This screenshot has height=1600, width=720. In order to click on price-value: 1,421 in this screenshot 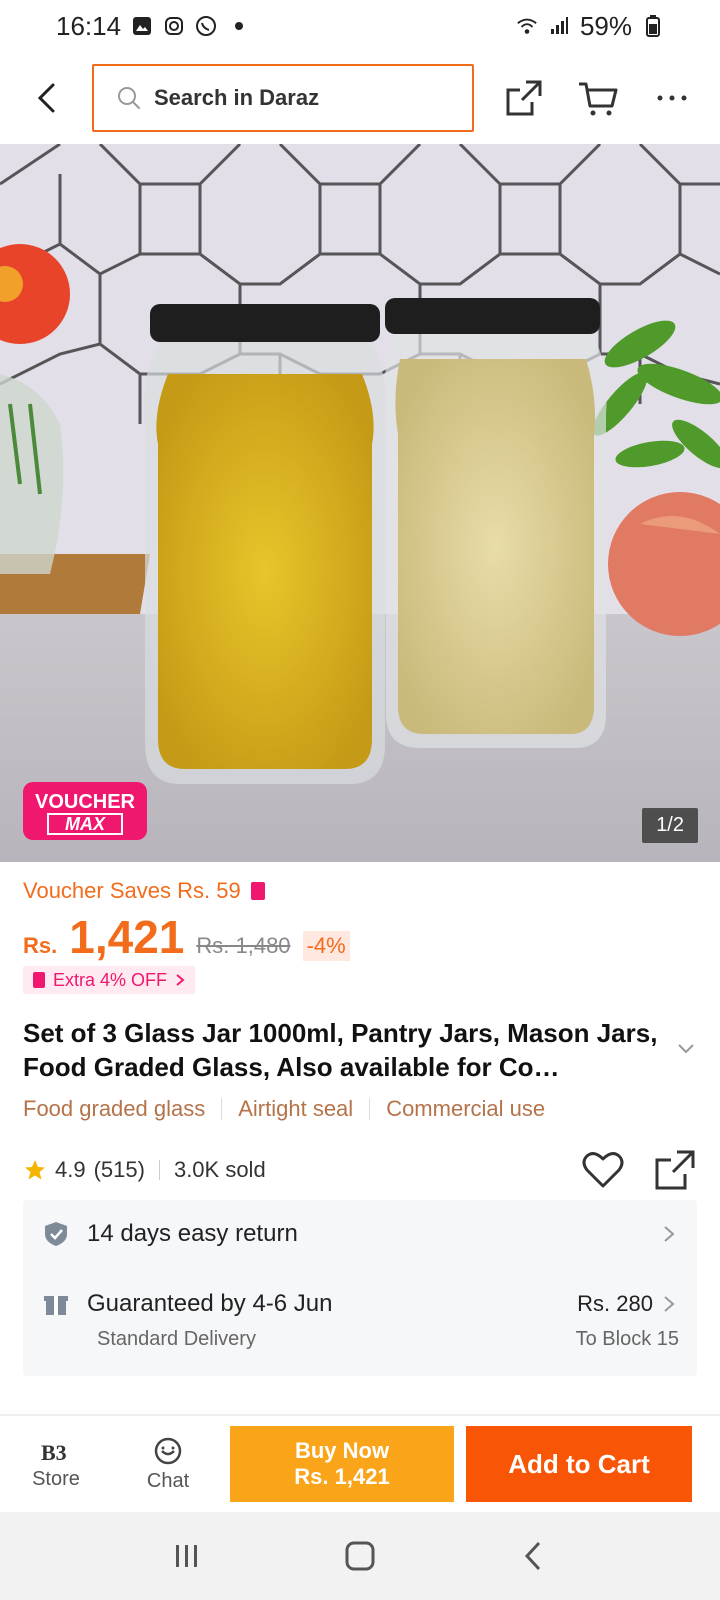, I will do `click(127, 937)`.